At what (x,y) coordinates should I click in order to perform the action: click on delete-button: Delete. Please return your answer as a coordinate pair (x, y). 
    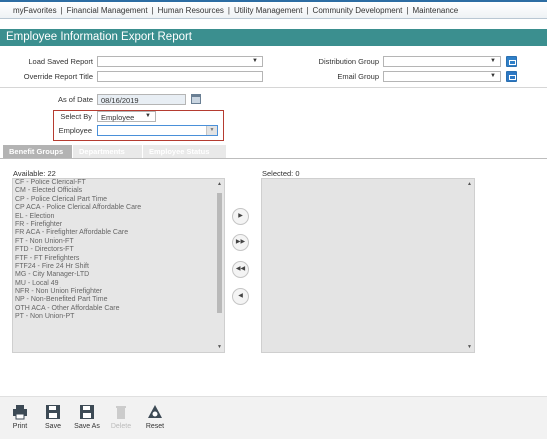
    Looking at the image, I should click on (121, 417).